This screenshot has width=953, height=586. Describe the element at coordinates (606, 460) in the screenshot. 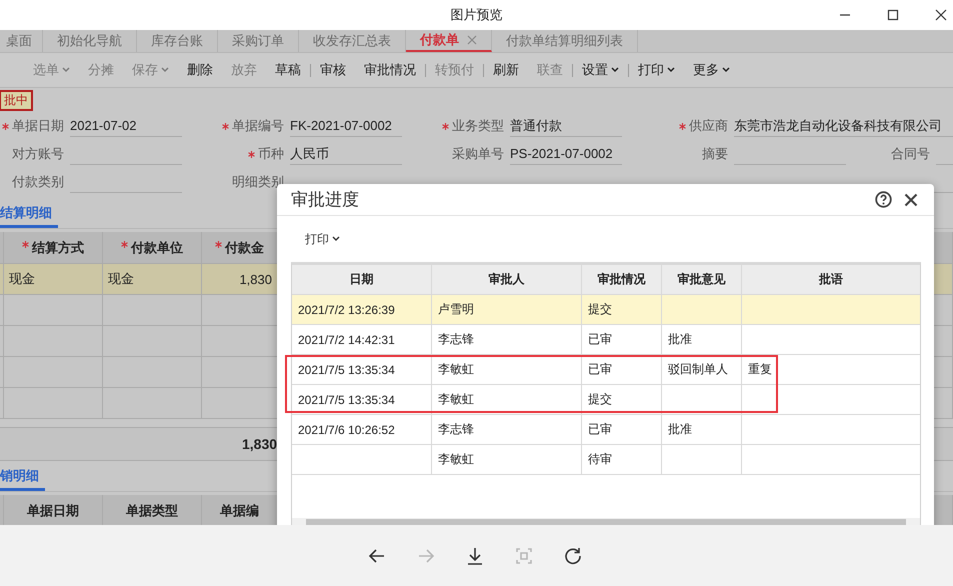

I see `table-row: 李敏虹 待审` at that location.